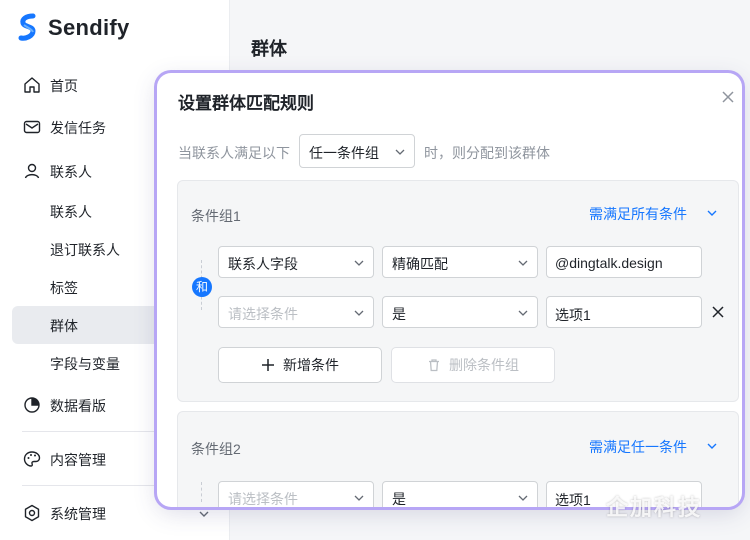 The width and height of the screenshot is (750, 540). Describe the element at coordinates (460, 262) in the screenshot. I see `condition-operator-select: 精确匹配` at that location.